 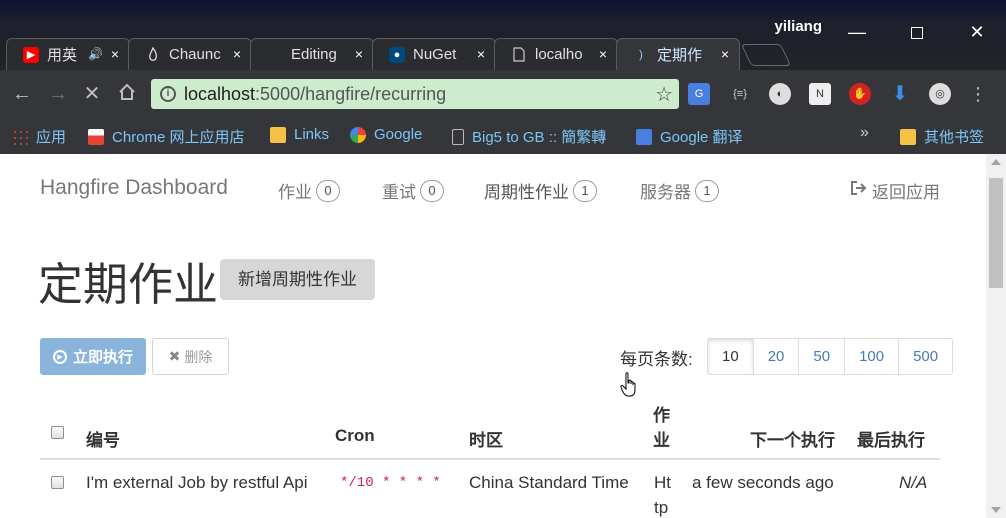 What do you see at coordinates (297, 279) in the screenshot?
I see `add-recurring-job-button: 新增周期性作业` at bounding box center [297, 279].